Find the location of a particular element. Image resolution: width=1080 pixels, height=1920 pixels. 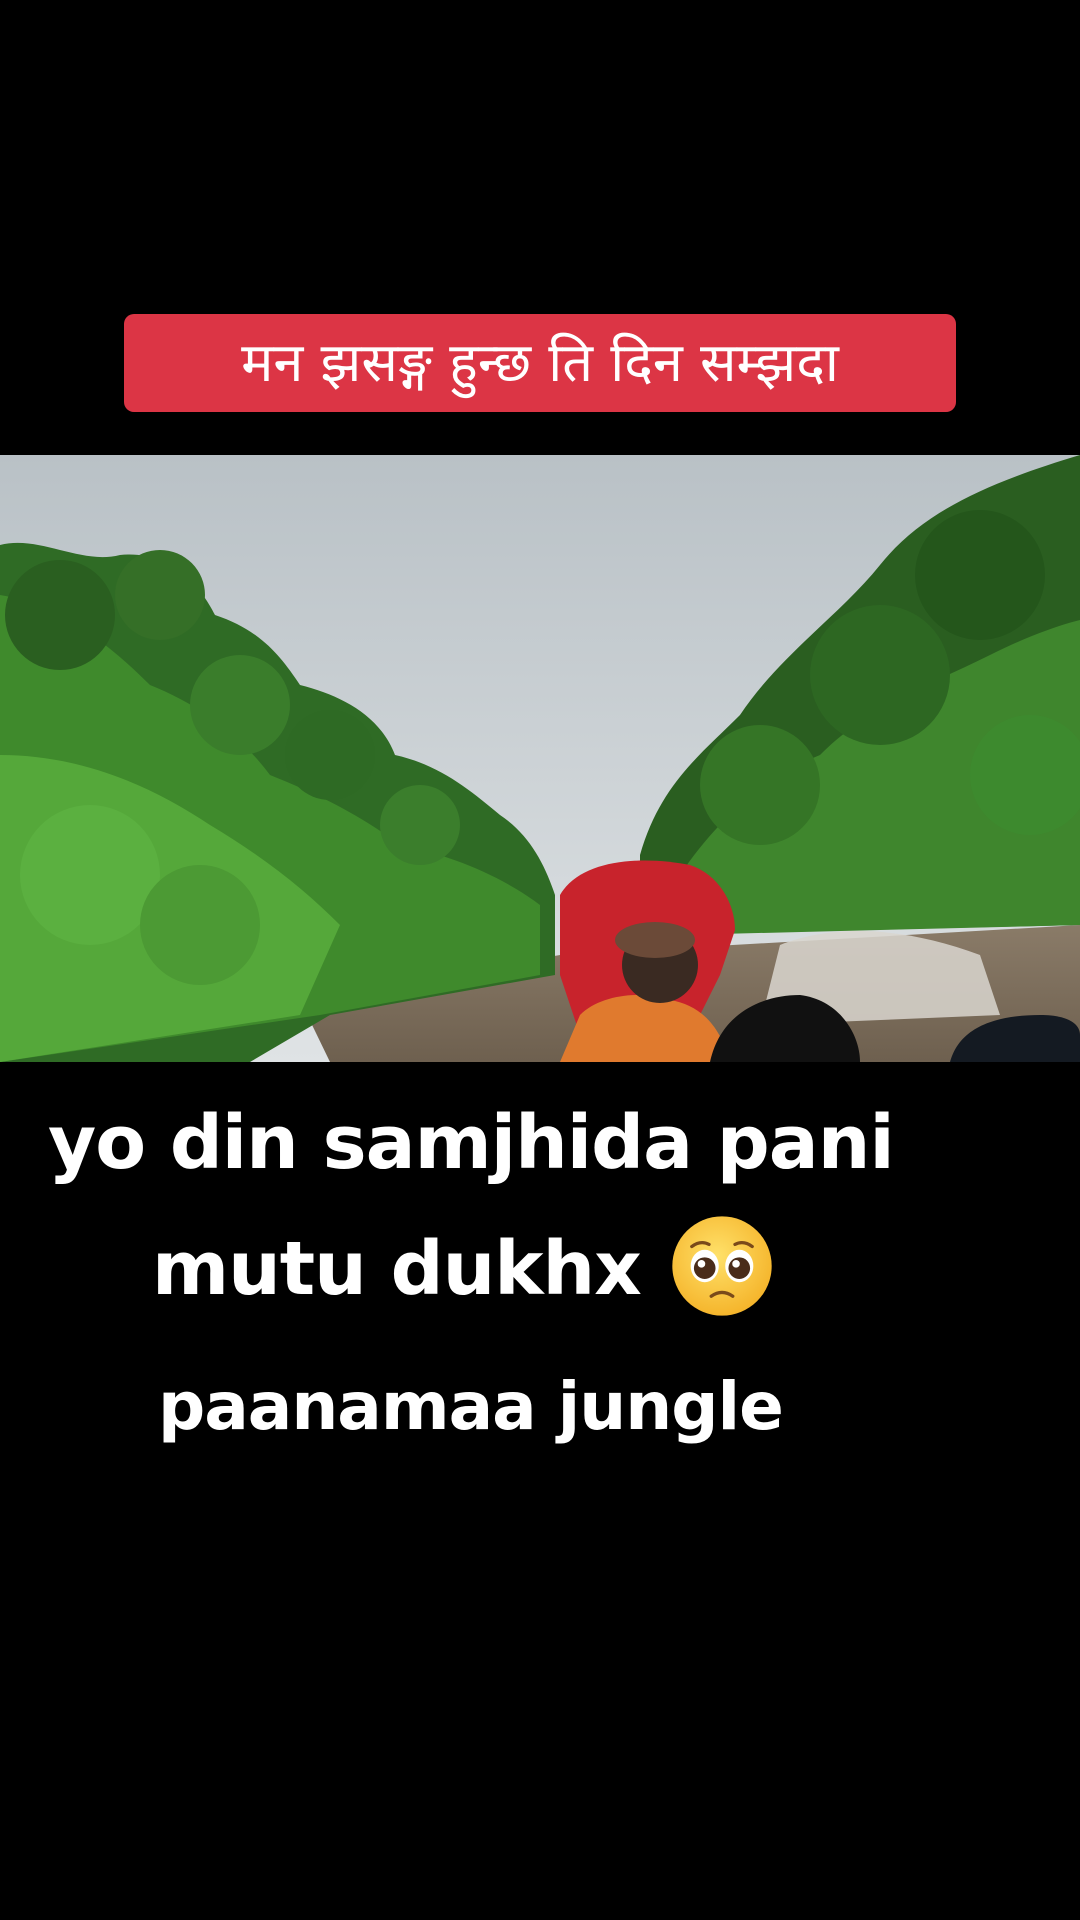

overlay-line-2: mutu dukhx is located at coordinates (397, 1269).